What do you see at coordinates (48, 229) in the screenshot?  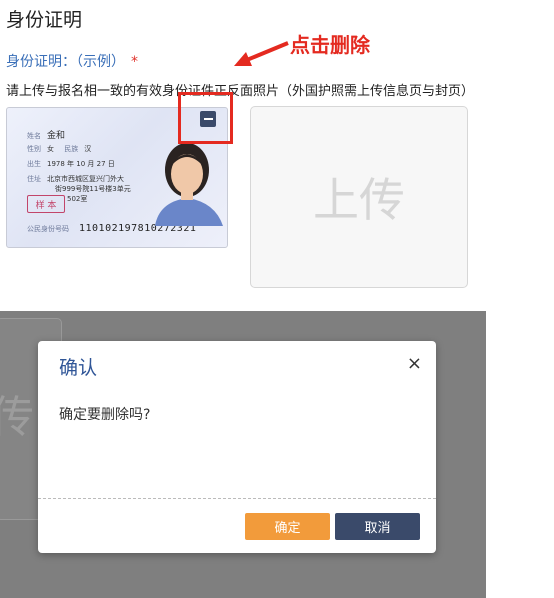 I see `card-id-number-label: 公民身份号码` at bounding box center [48, 229].